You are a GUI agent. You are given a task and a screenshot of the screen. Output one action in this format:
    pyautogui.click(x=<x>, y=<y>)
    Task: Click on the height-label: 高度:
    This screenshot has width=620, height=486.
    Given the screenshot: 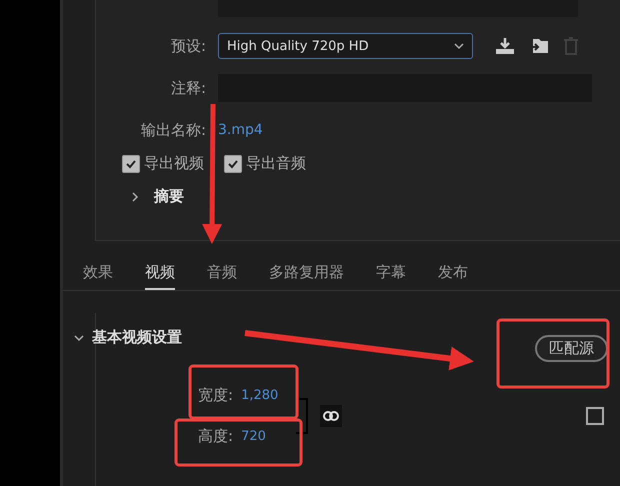 What is the action you would take?
    pyautogui.click(x=216, y=436)
    